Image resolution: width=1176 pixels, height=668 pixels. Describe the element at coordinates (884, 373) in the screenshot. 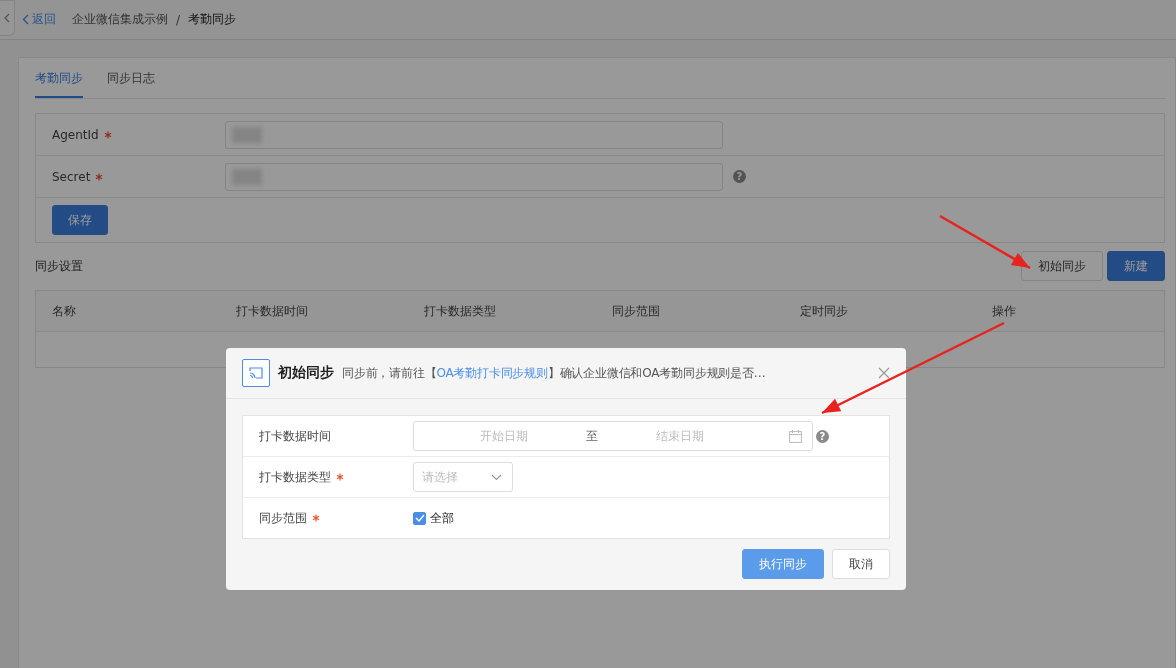

I see `close-icon` at that location.